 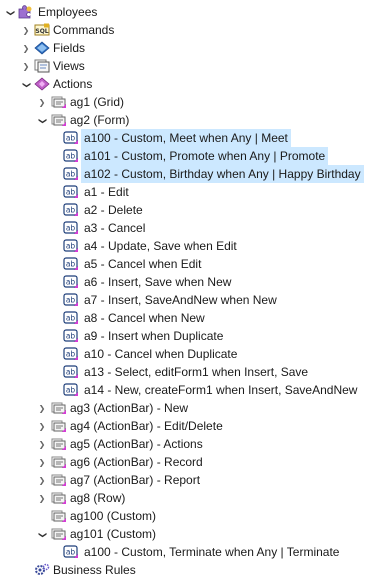 What do you see at coordinates (73, 84) in the screenshot?
I see `tree-item-label: Actions` at bounding box center [73, 84].